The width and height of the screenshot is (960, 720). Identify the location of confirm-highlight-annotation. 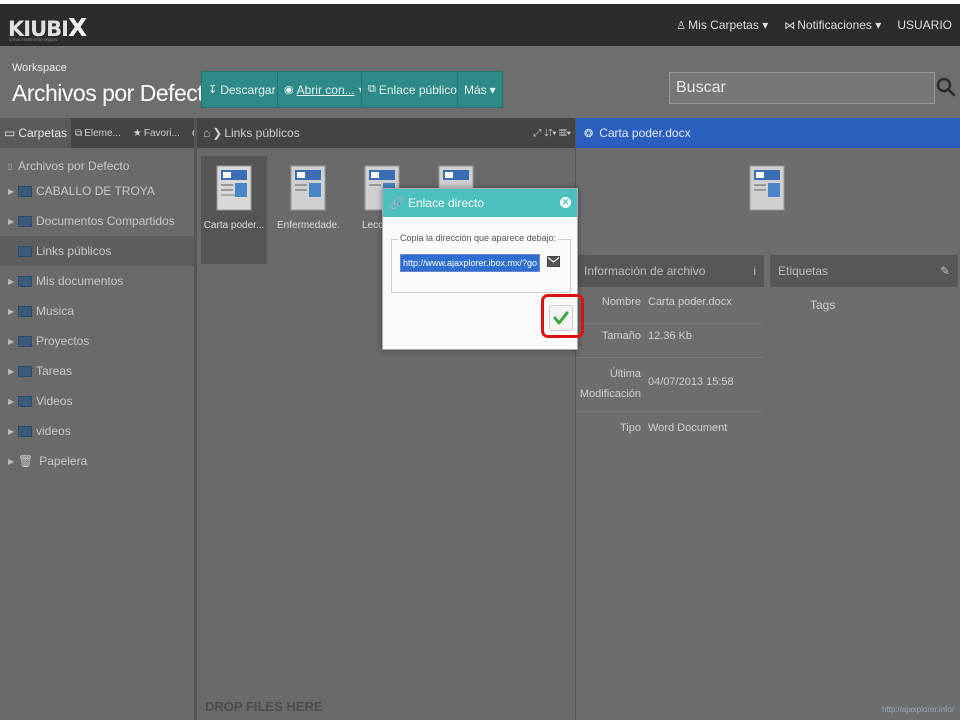
(562, 316).